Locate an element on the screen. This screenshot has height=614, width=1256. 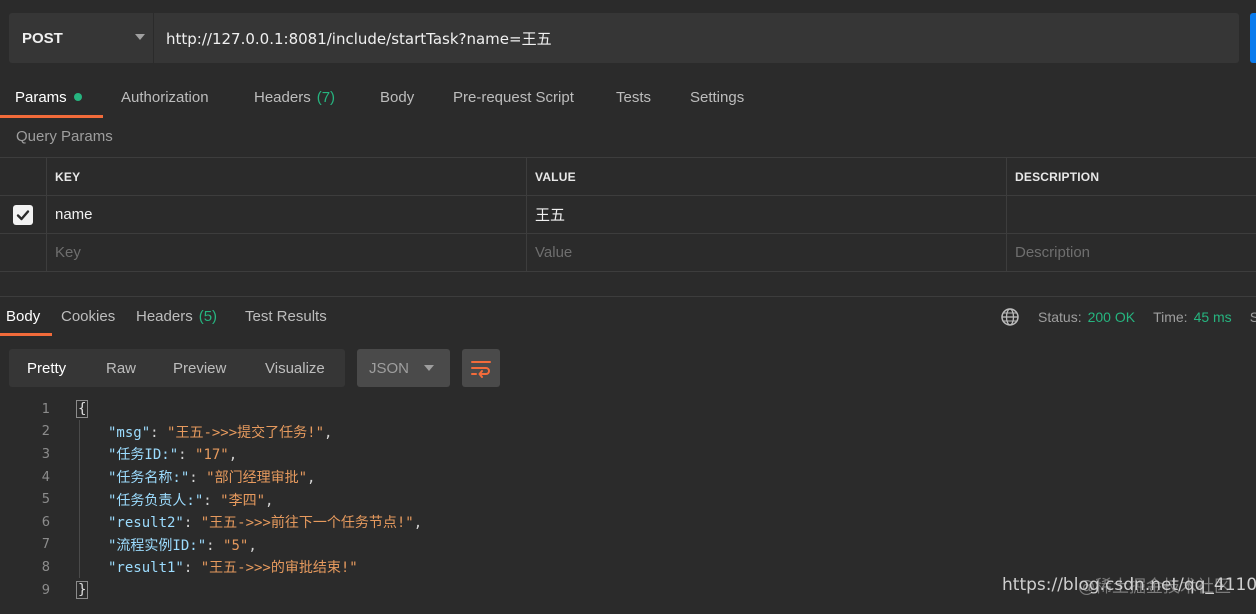
format-select: JSON is located at coordinates (403, 368).